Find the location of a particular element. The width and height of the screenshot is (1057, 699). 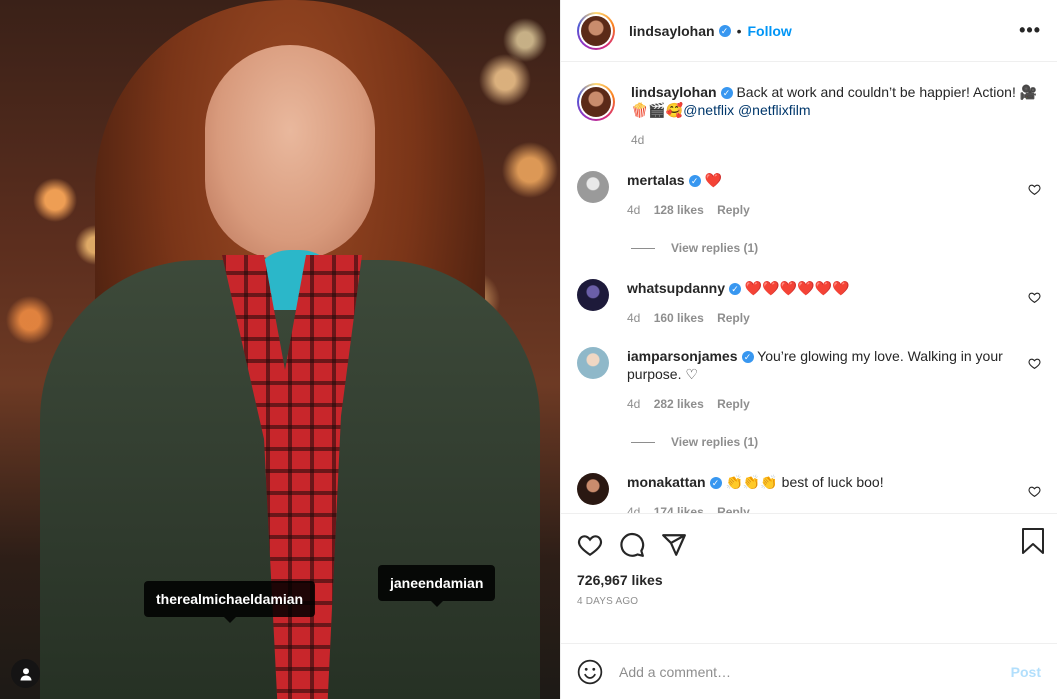

user-tag-icon is located at coordinates (25, 673).